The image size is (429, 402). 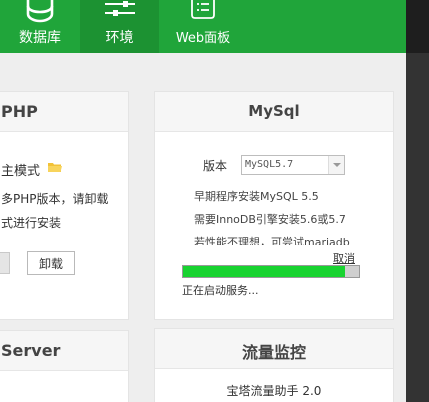 I want to click on php-mode-label: 主模式, so click(x=21, y=171).